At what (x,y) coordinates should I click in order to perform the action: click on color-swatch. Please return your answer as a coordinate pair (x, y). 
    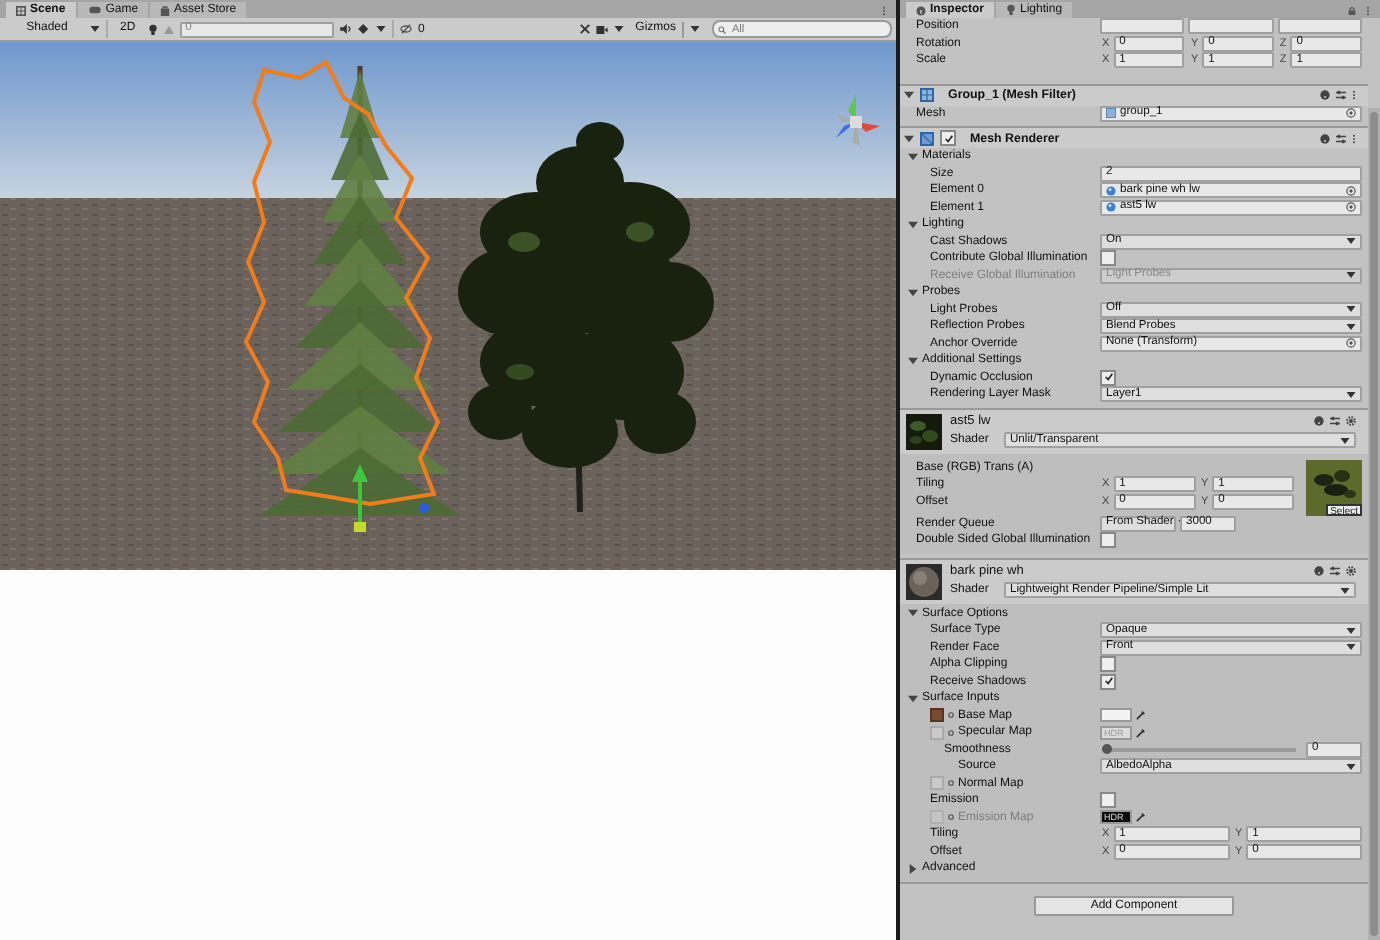
    Looking at the image, I should click on (1116, 715).